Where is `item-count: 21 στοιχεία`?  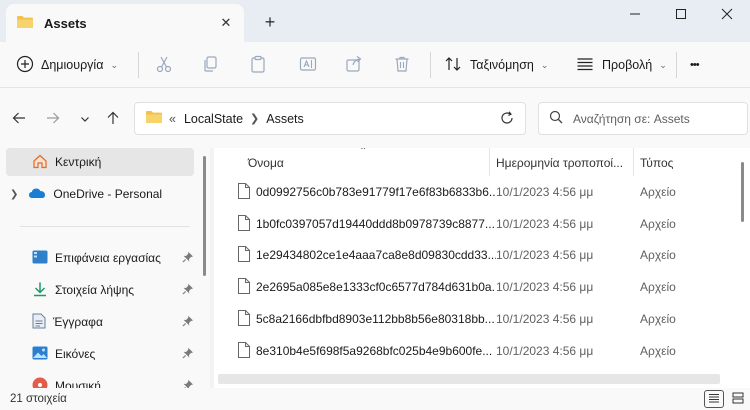
item-count: 21 στοιχεία is located at coordinates (38, 399).